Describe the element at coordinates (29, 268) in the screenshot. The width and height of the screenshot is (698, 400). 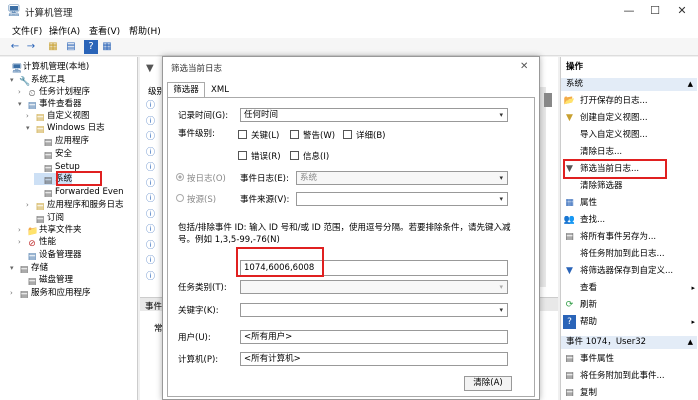
I see `tree-item-storage: ▾ ▤ 存储` at that location.